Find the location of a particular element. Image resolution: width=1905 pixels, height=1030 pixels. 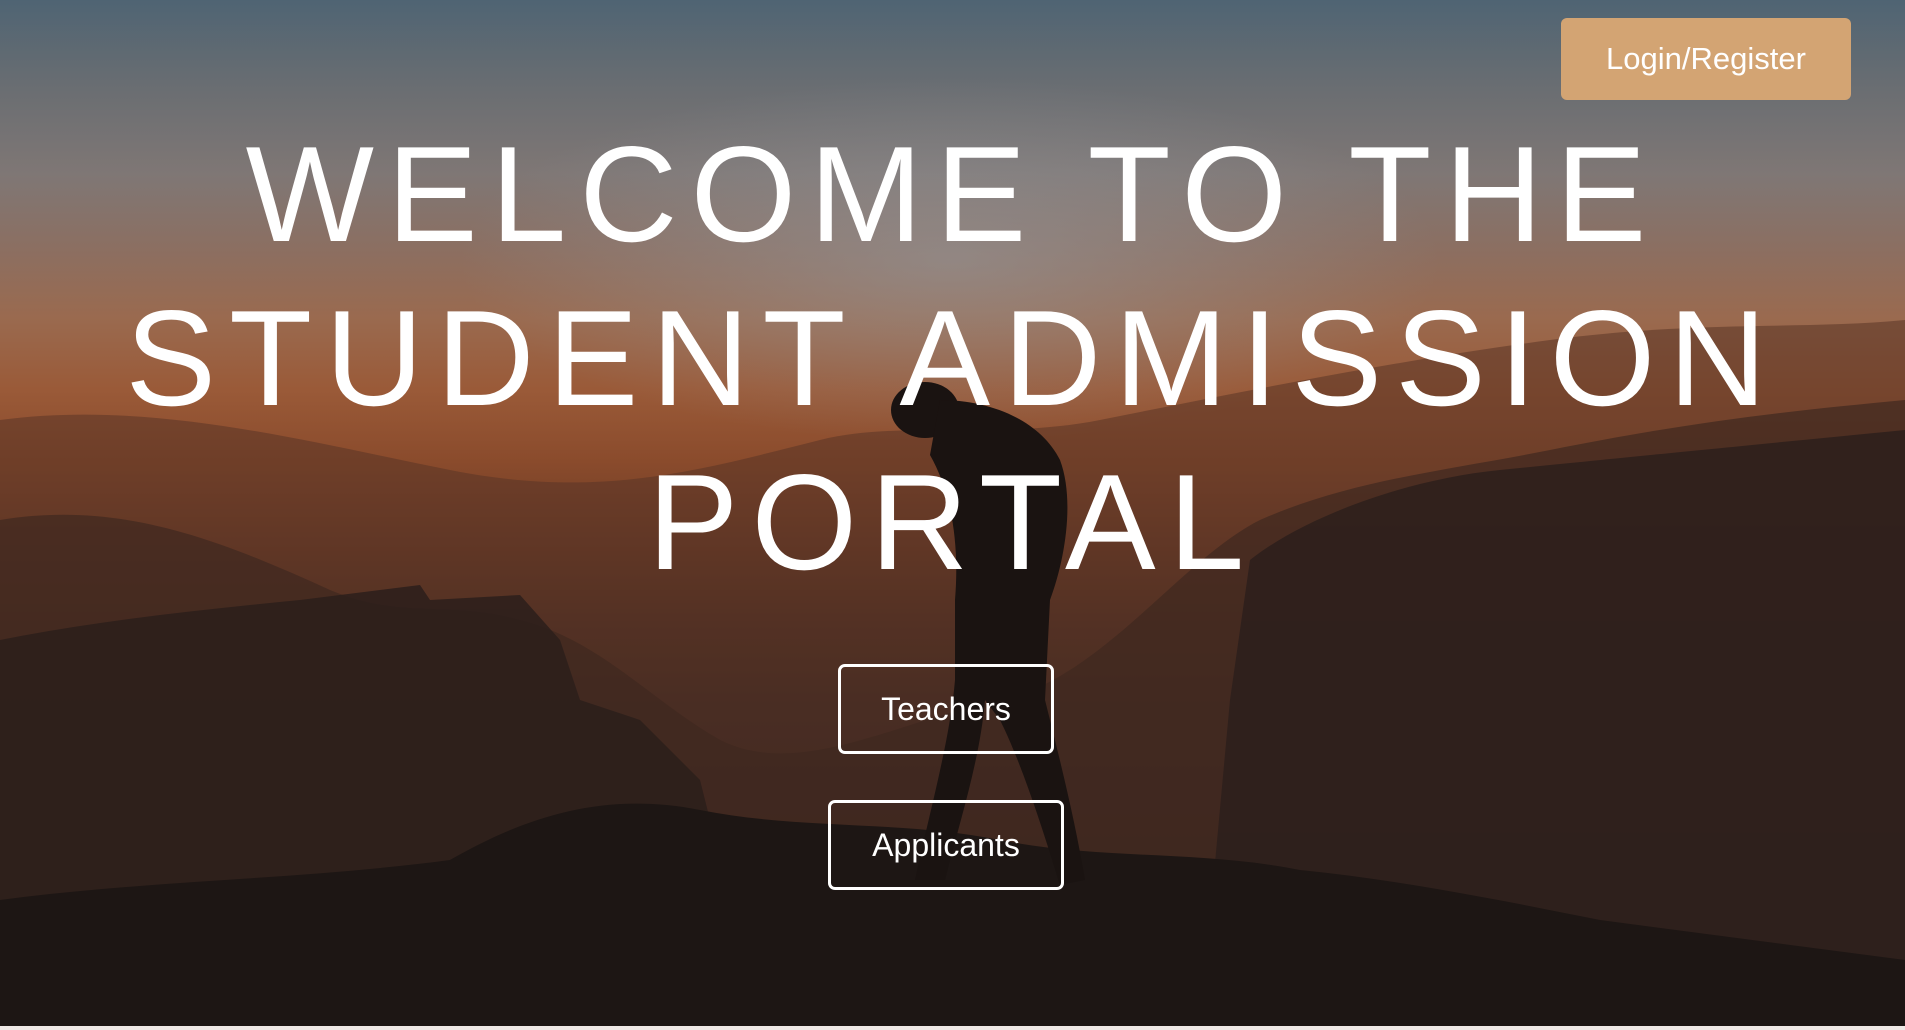

page-title-line-3: PORTAL is located at coordinates (952, 522).